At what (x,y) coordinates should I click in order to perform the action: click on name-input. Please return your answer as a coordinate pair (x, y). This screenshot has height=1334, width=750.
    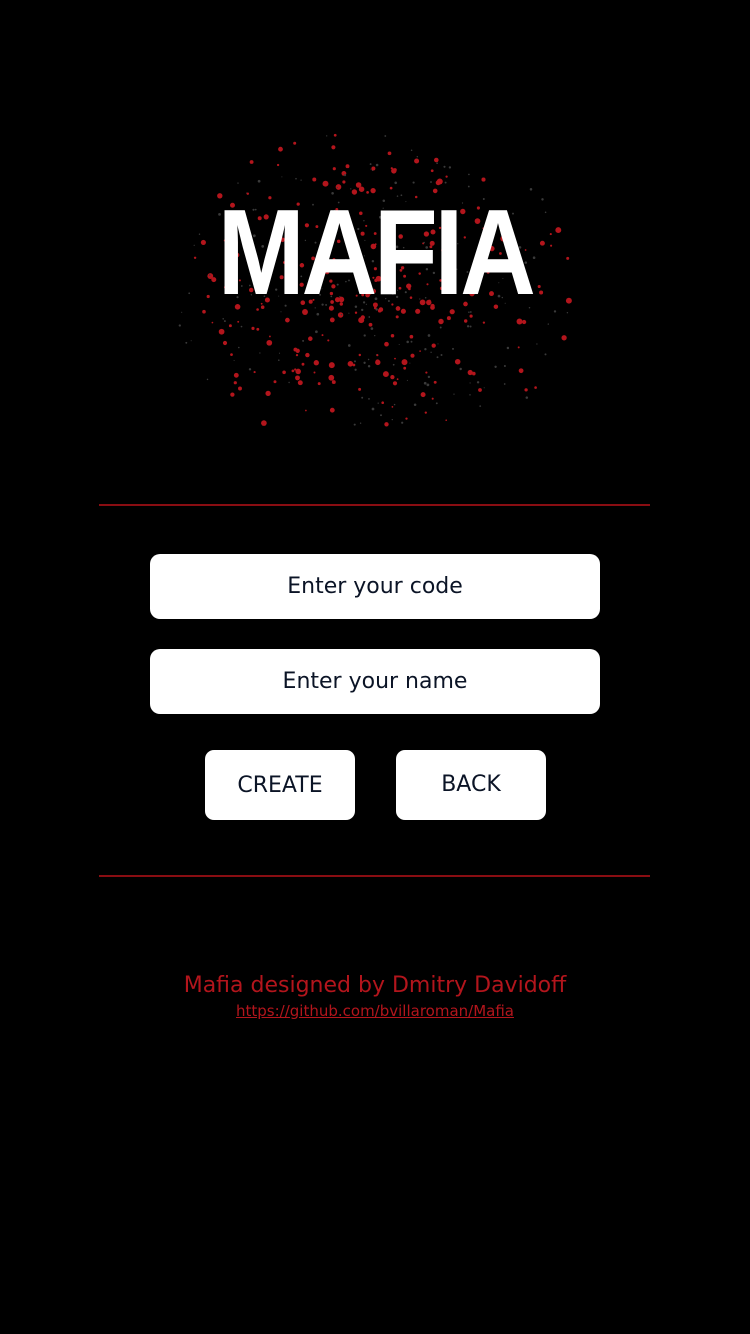
    Looking at the image, I should click on (375, 681).